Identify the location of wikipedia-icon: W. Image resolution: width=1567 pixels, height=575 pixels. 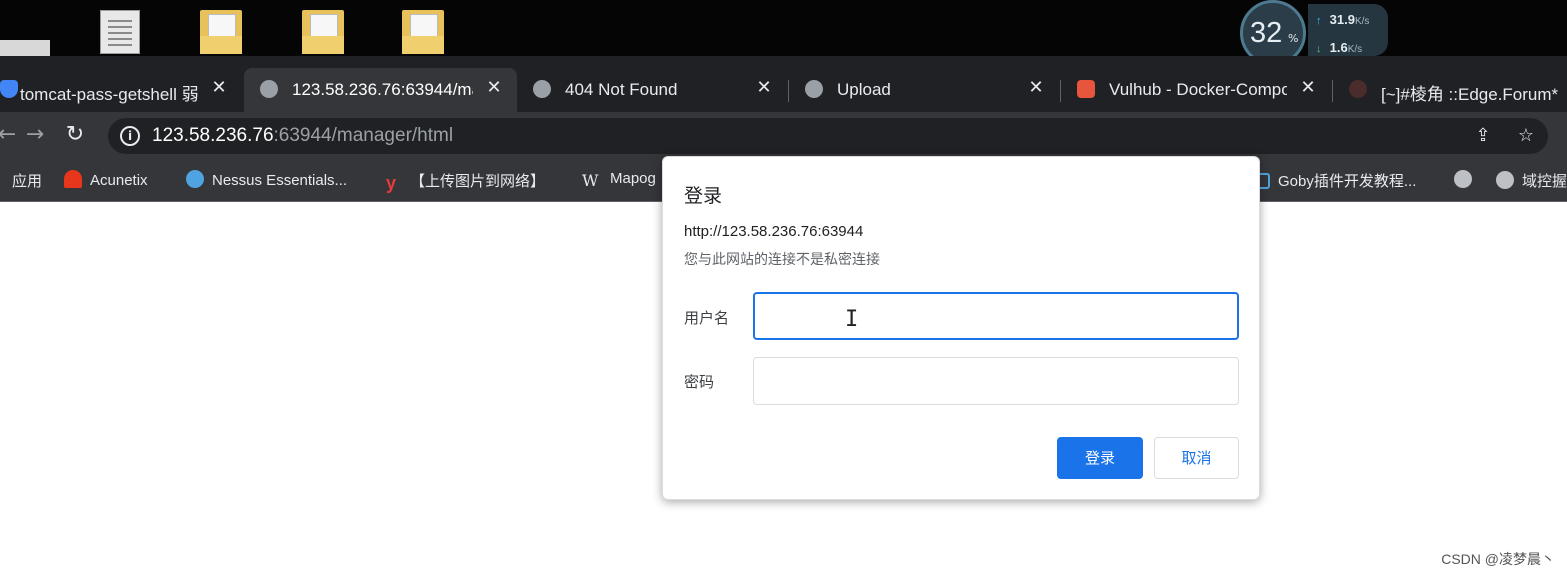
(590, 180).